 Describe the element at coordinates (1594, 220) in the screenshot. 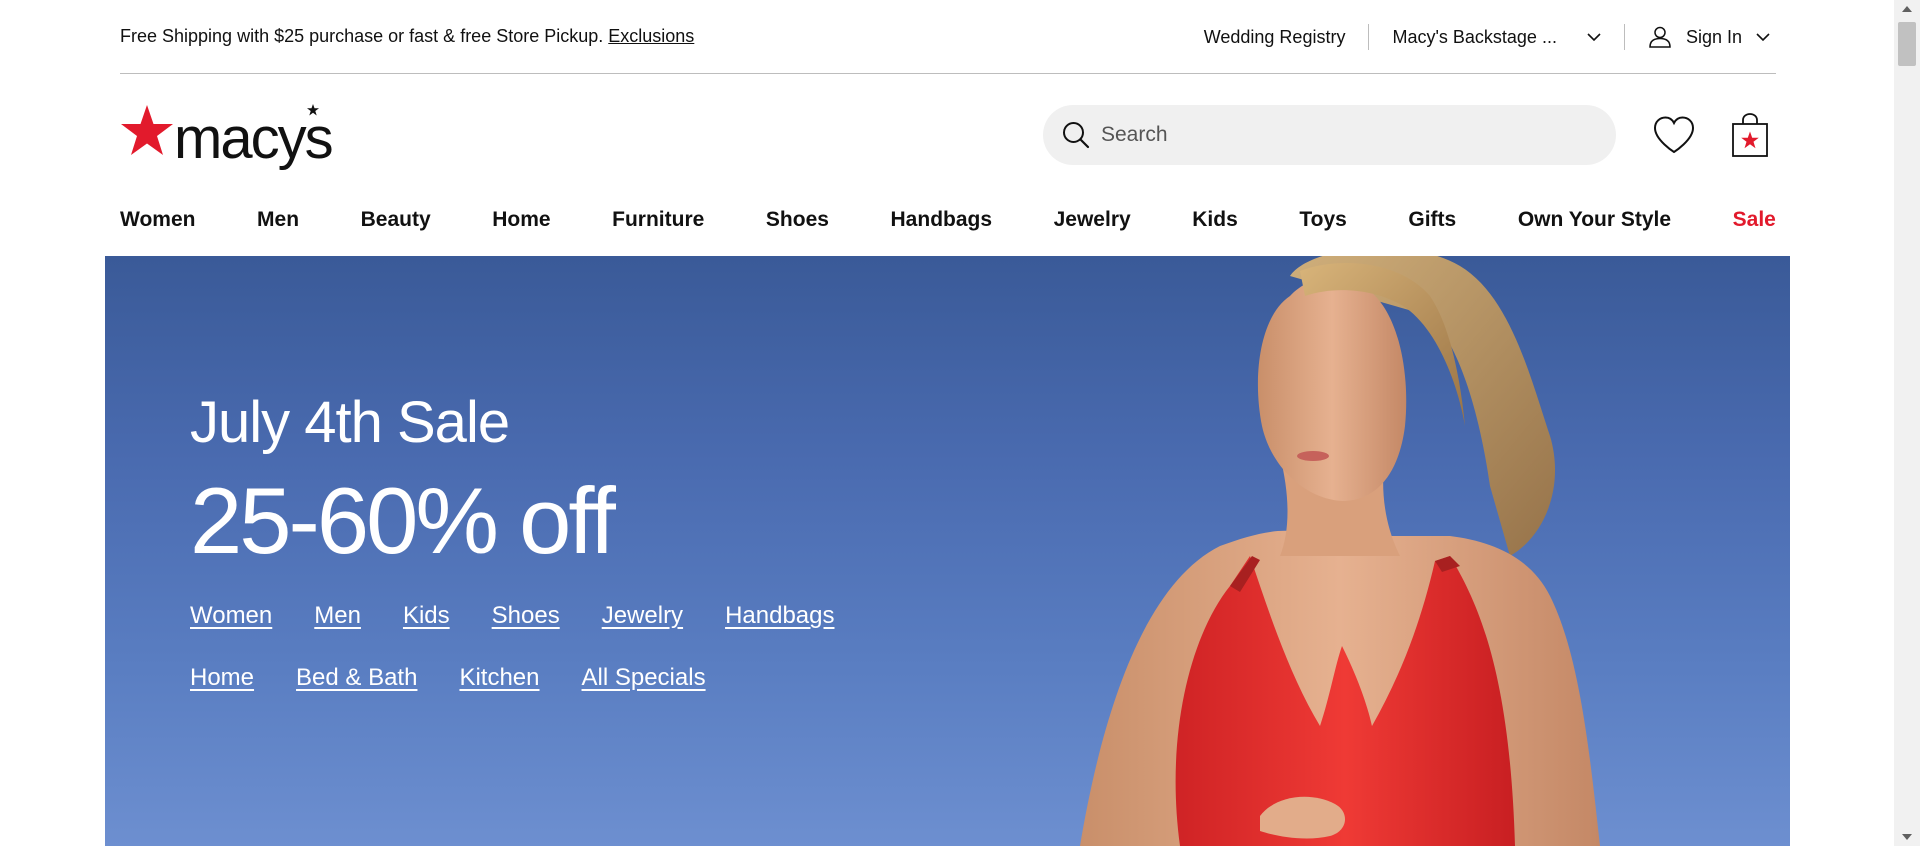

I see `nav-item-own-your-style: Own Your Style` at that location.